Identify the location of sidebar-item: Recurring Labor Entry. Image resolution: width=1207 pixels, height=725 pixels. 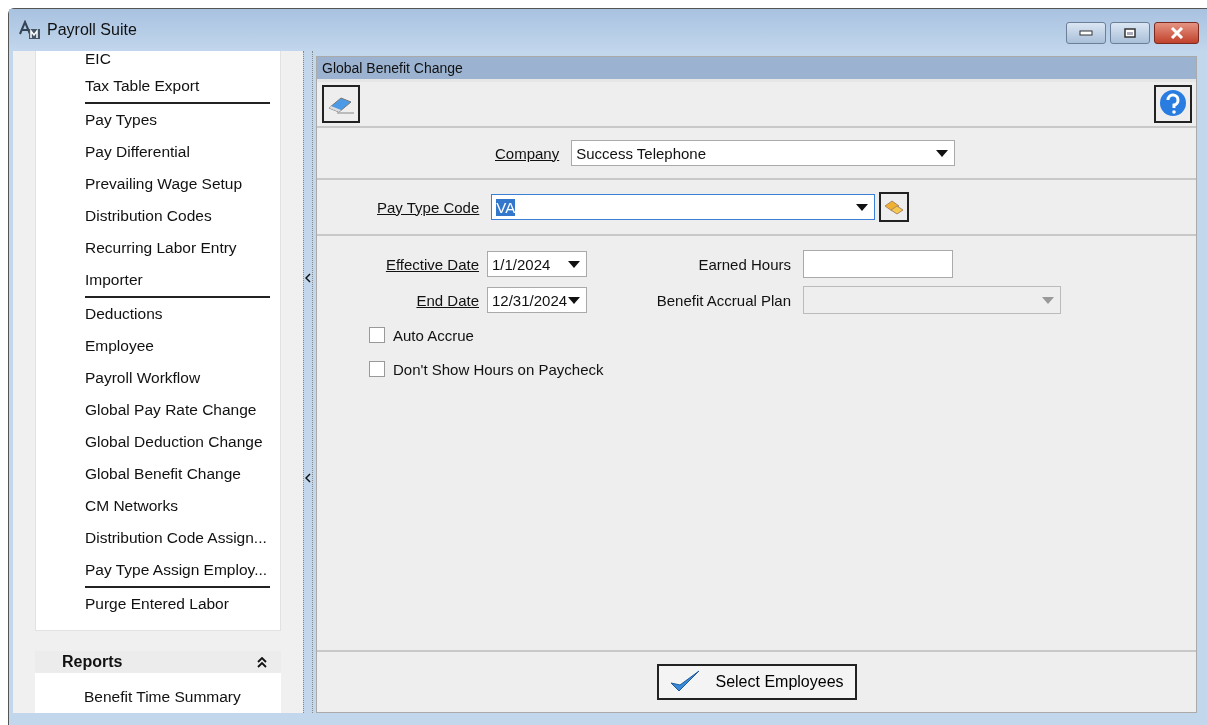
(177, 248).